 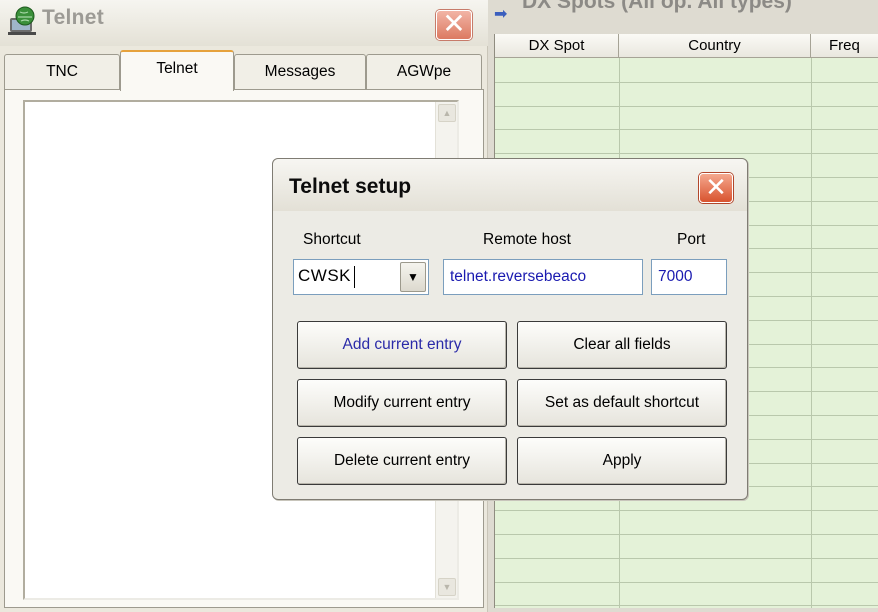 What do you see at coordinates (622, 345) in the screenshot?
I see `clear-all-fields-button: Clear all fields` at bounding box center [622, 345].